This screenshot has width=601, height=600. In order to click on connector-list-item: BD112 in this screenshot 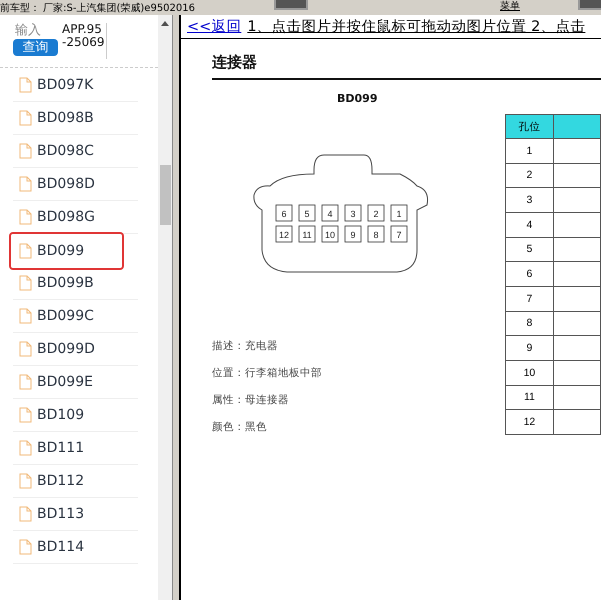, I will do `click(75, 481)`.